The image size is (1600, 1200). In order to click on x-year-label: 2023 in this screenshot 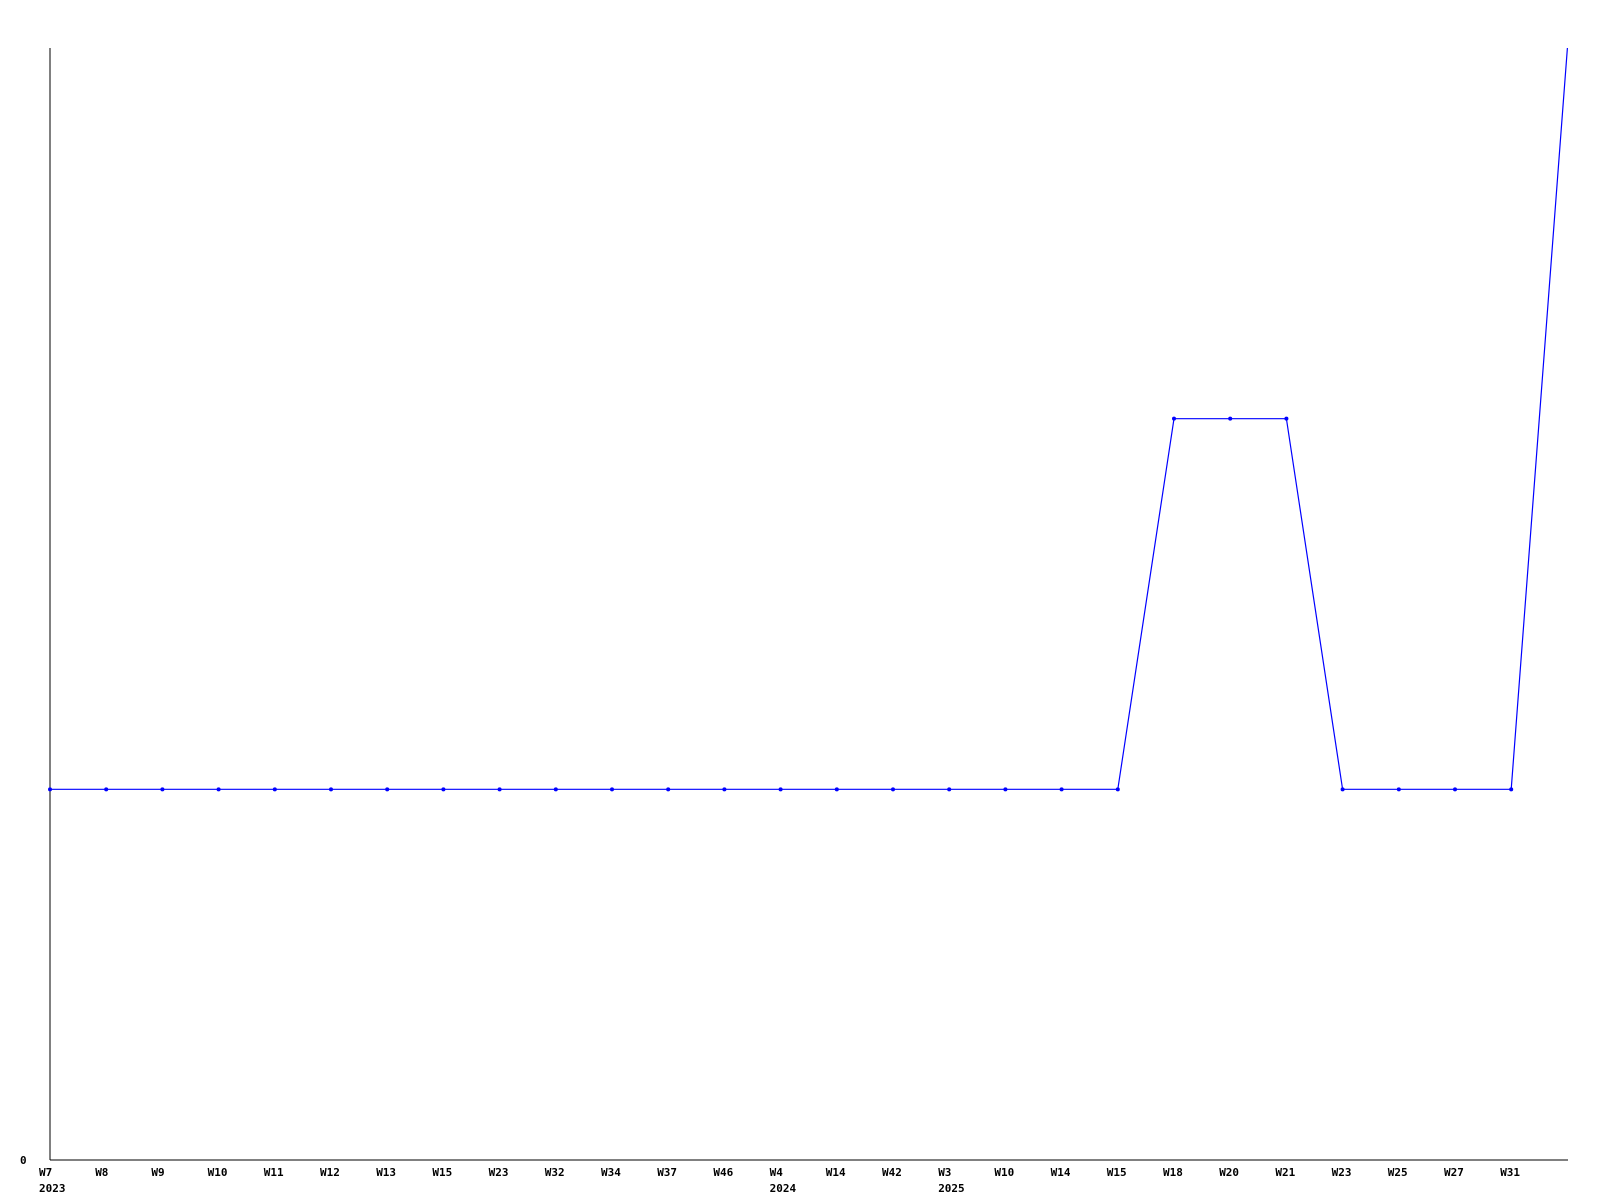, I will do `click(52, 1188)`.